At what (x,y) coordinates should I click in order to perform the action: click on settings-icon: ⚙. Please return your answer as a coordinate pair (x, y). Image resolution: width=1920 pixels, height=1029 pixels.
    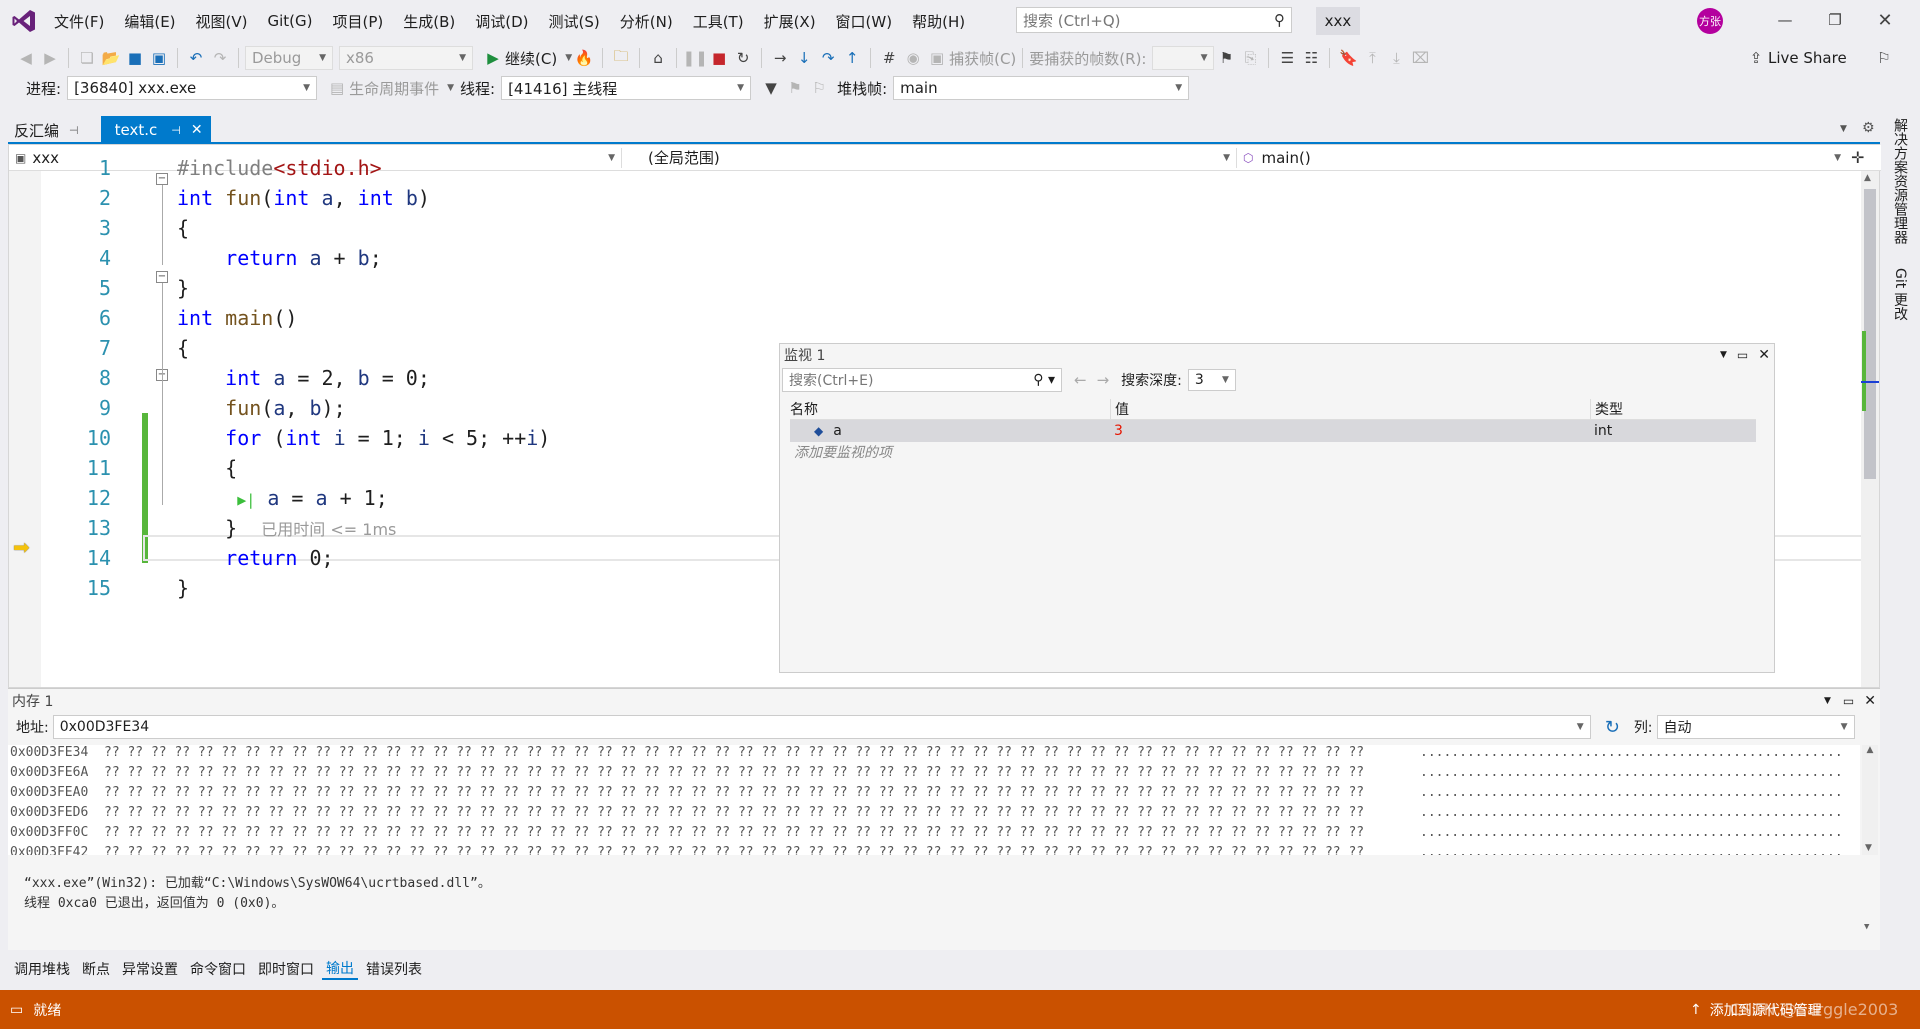
    Looking at the image, I should click on (1868, 128).